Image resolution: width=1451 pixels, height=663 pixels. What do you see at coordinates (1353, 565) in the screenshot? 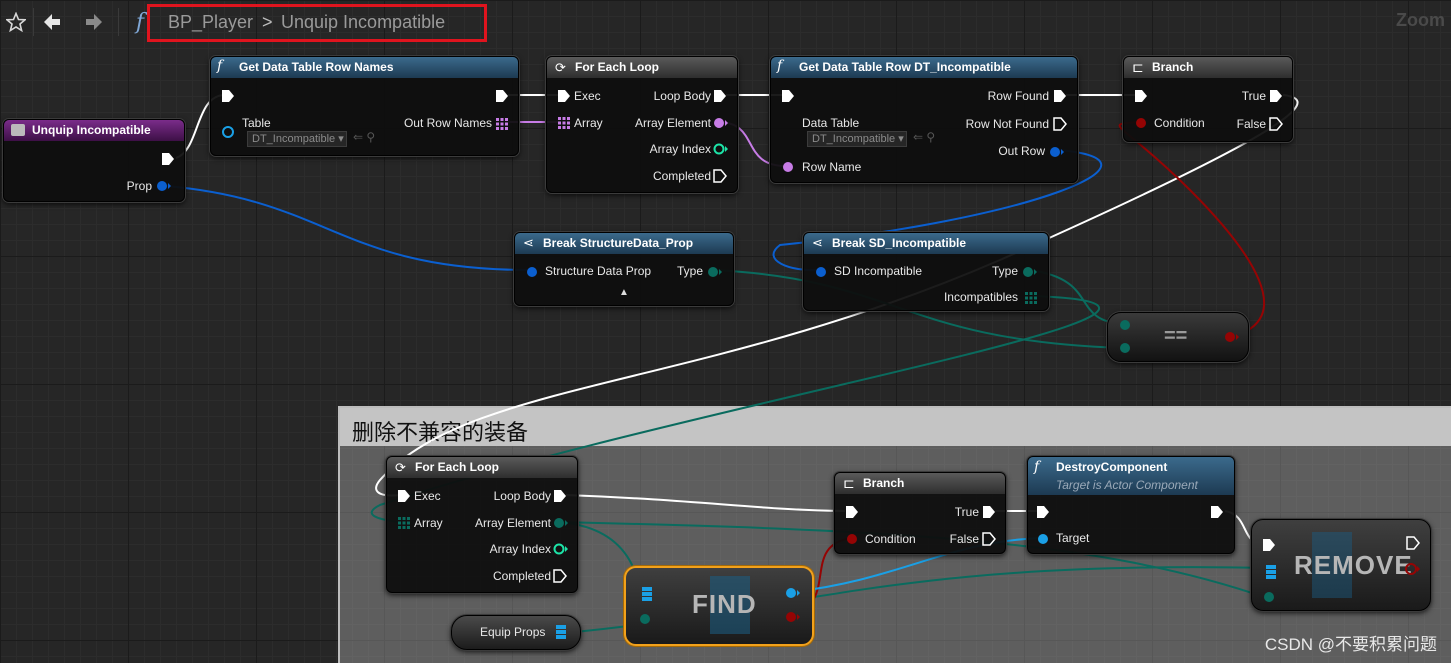
I see `remove-label: REMOVE` at bounding box center [1353, 565].